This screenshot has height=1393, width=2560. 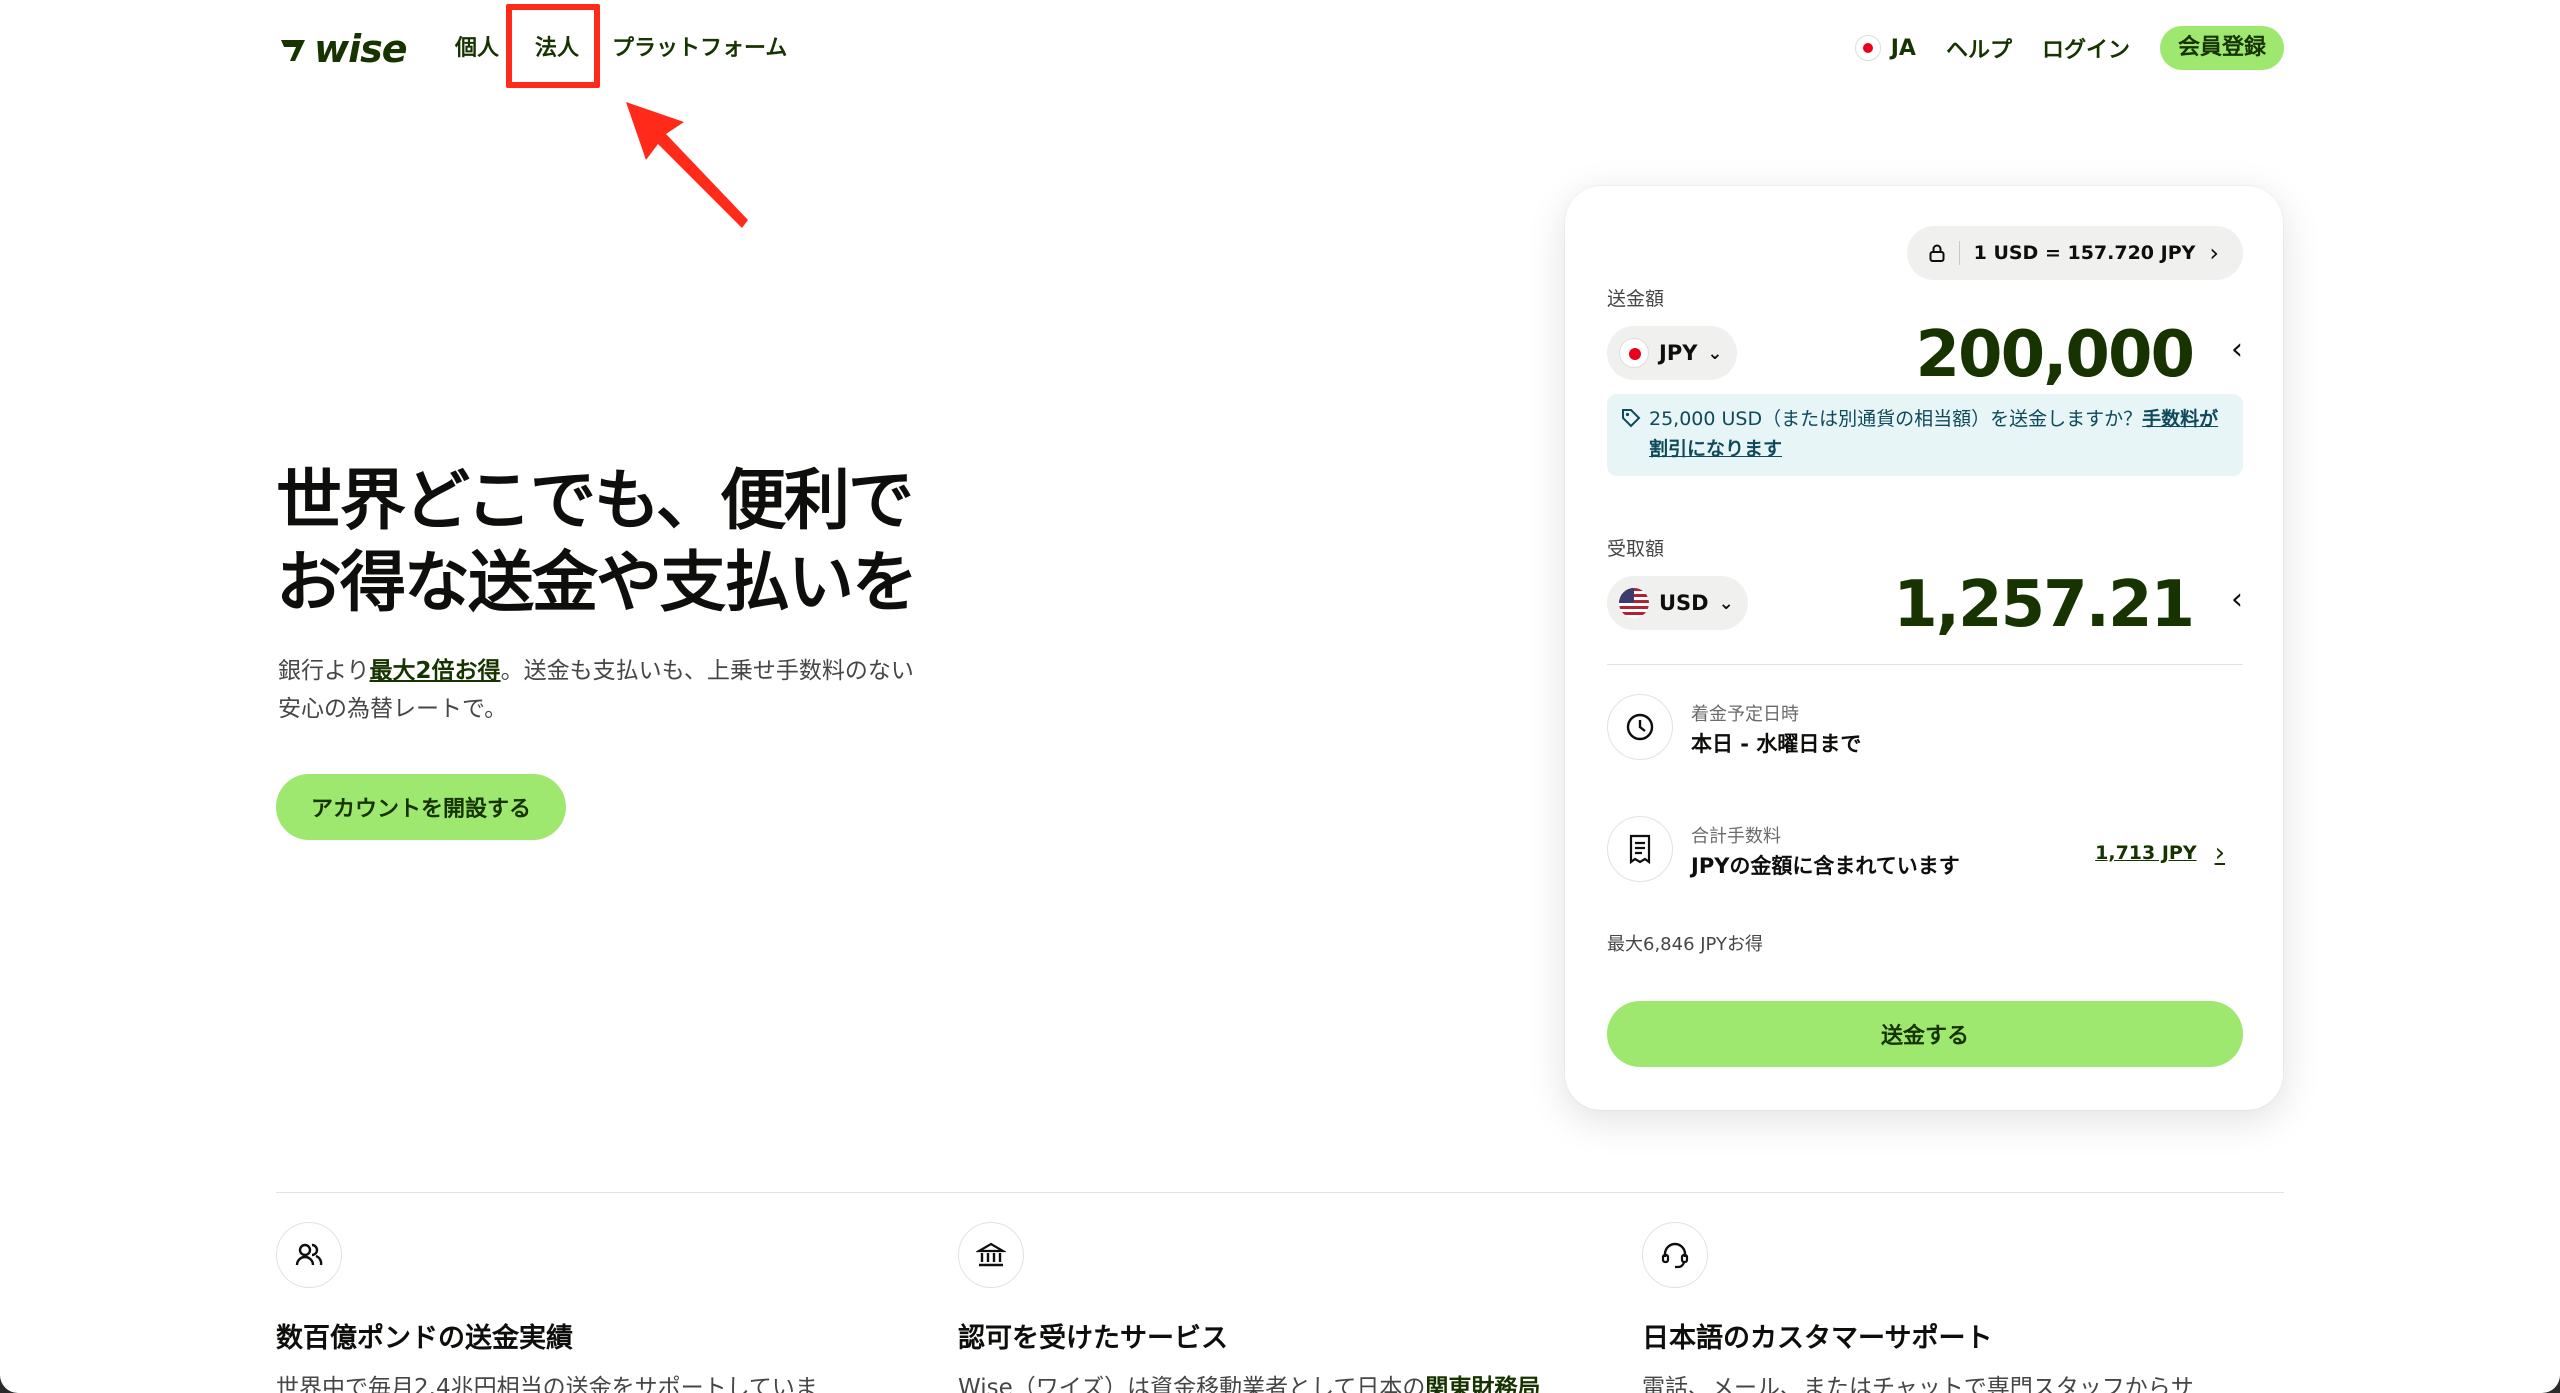 I want to click on tag-icon, so click(x=1631, y=418).